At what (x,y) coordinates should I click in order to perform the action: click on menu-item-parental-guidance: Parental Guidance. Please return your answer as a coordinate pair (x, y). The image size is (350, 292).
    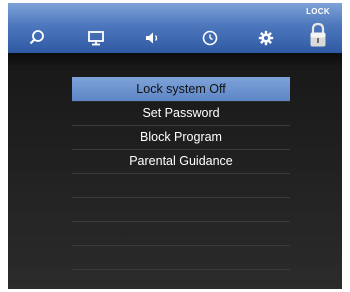
    Looking at the image, I should click on (181, 162).